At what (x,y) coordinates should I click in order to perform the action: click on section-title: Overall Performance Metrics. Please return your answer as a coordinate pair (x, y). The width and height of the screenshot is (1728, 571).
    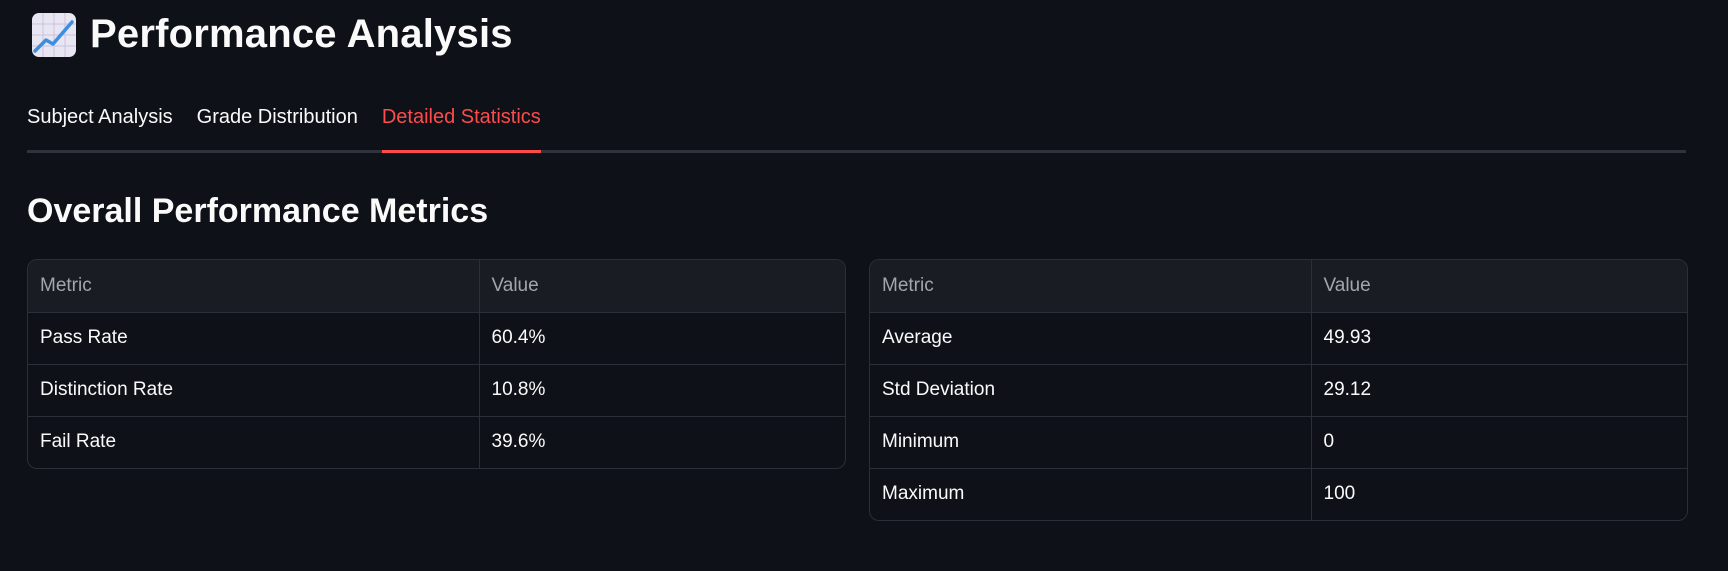
    Looking at the image, I should click on (258, 211).